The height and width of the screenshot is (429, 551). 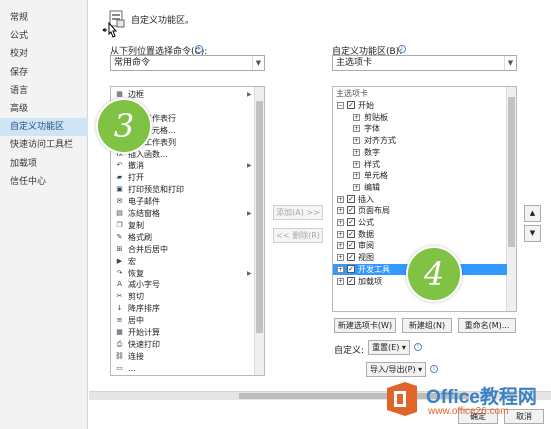 I want to click on ribbon-tree-item: + ✓ 数据, so click(x=420, y=234).